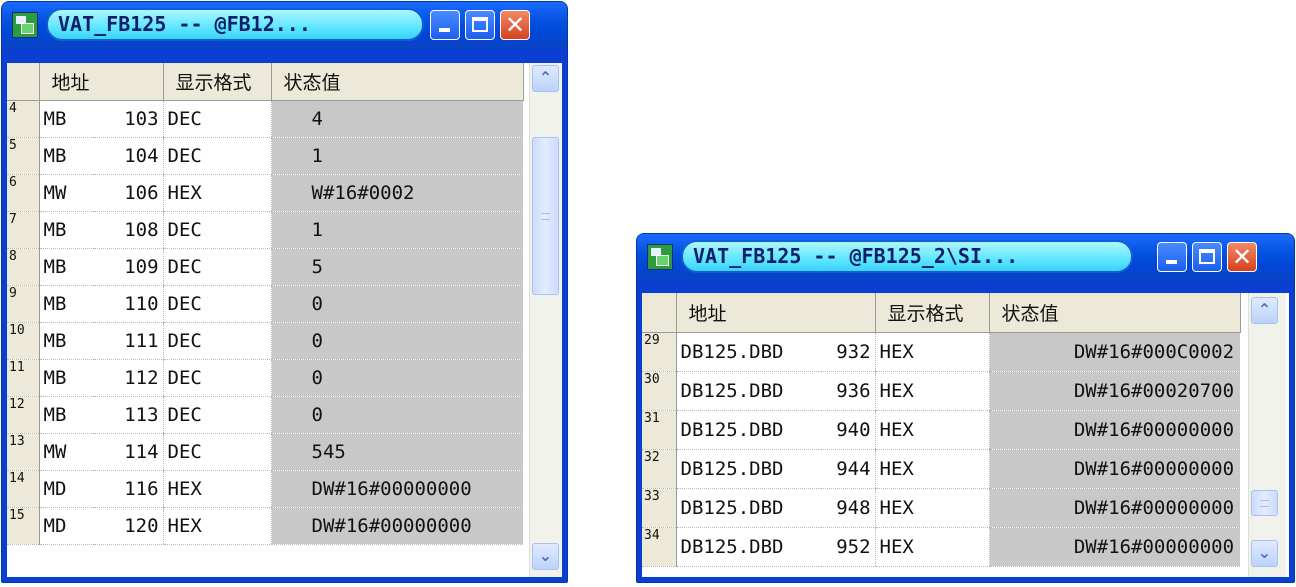 Image resolution: width=1296 pixels, height=587 pixels. I want to click on address-cell: 936, so click(848, 391).